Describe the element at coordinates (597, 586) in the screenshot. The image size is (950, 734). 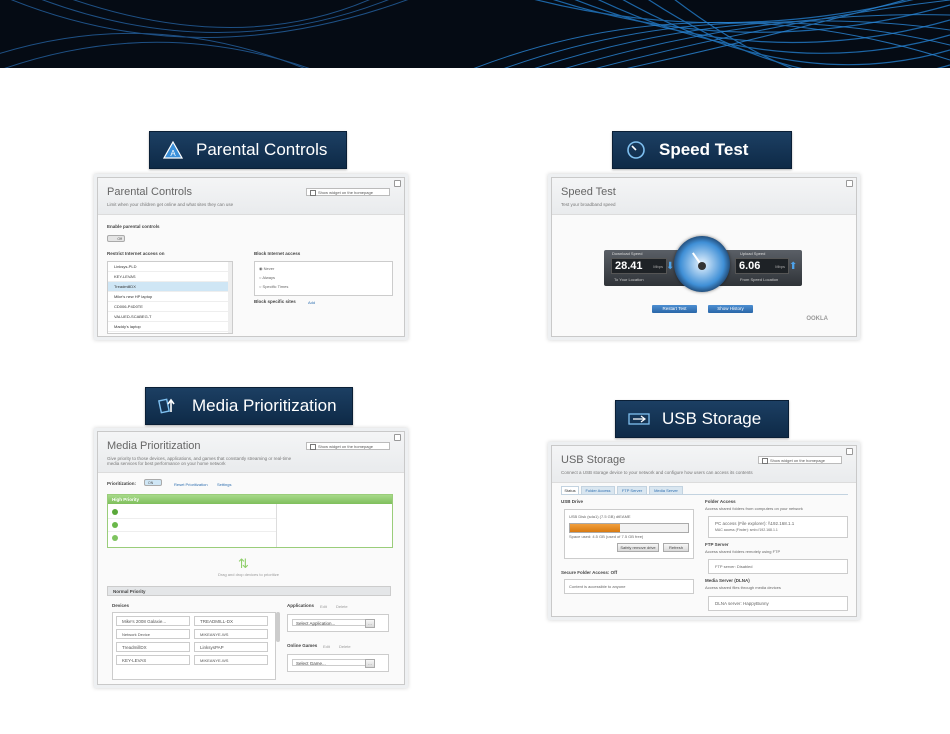
I see `secure-folder-text: Content is accessible to anyone` at that location.